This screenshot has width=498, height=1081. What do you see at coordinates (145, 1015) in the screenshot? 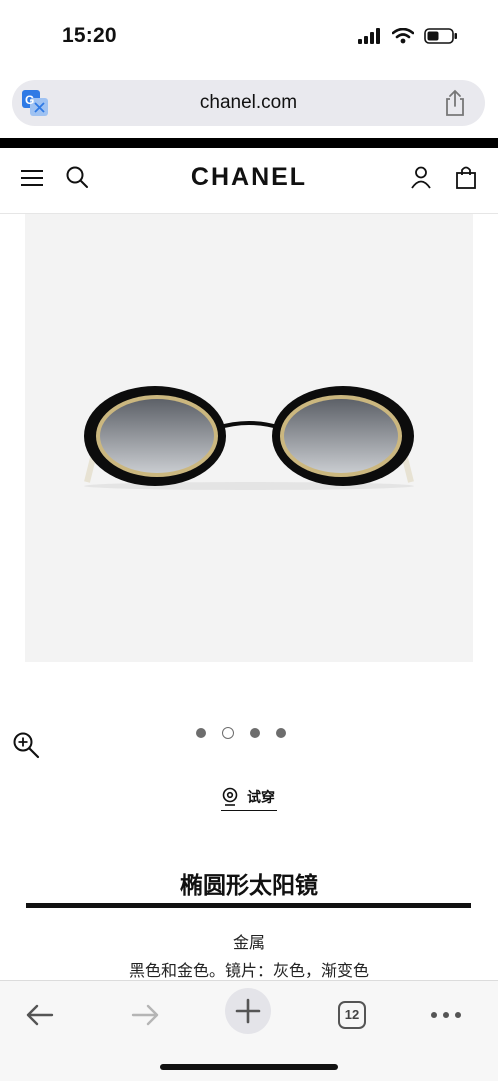
I see `forward-icon` at bounding box center [145, 1015].